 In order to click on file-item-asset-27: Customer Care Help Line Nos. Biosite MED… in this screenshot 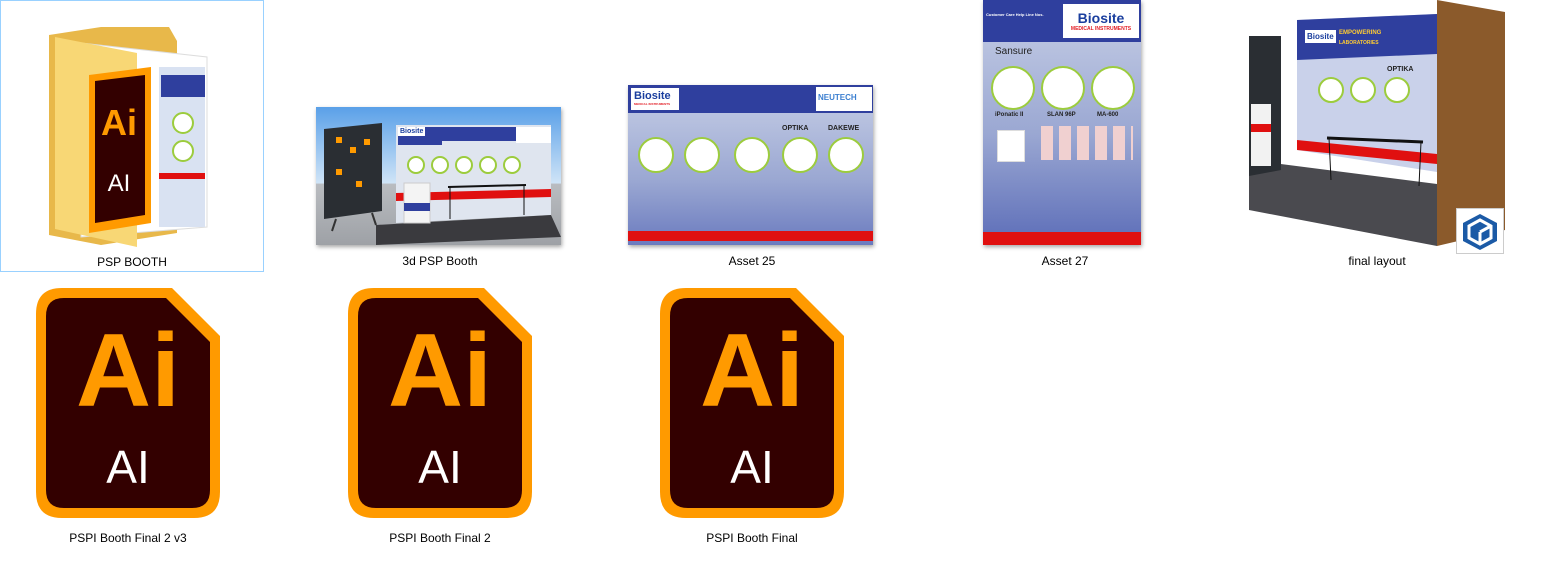, I will do `click(1065, 136)`.